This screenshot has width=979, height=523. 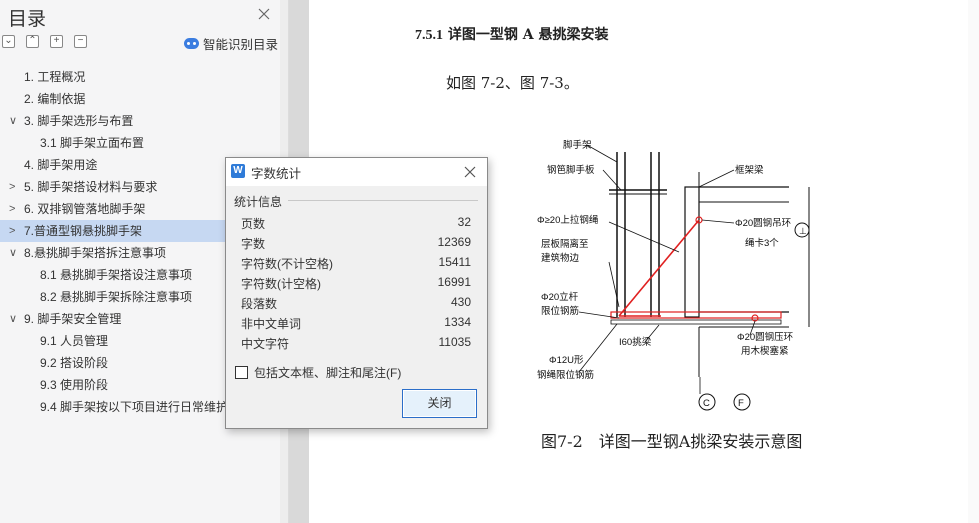 I want to click on section-heading: 7.5.1 详图一型钢 A 悬挑梁安装, so click(x=512, y=35).